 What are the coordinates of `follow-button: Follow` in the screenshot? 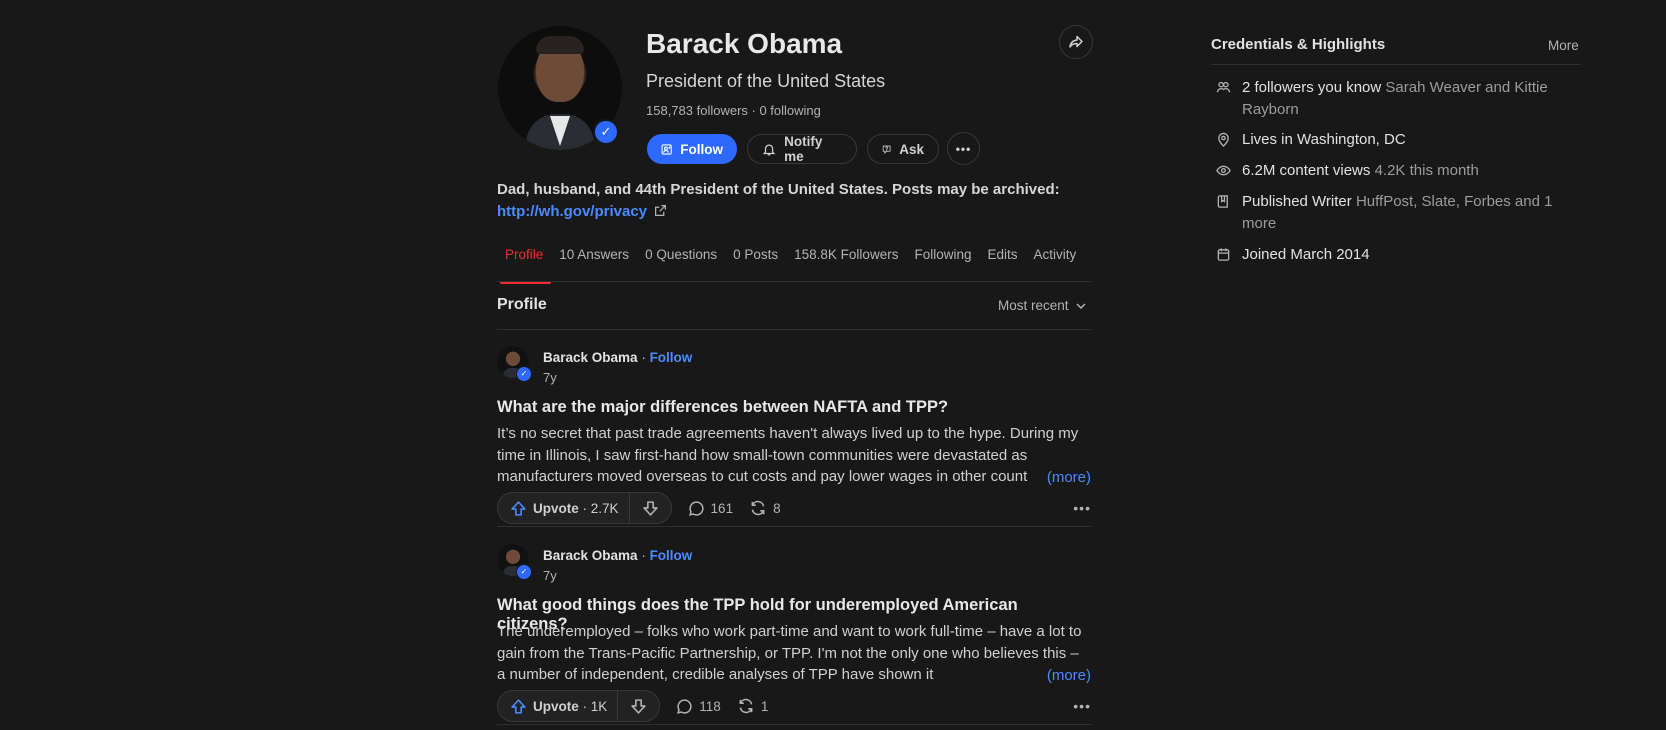 It's located at (692, 149).